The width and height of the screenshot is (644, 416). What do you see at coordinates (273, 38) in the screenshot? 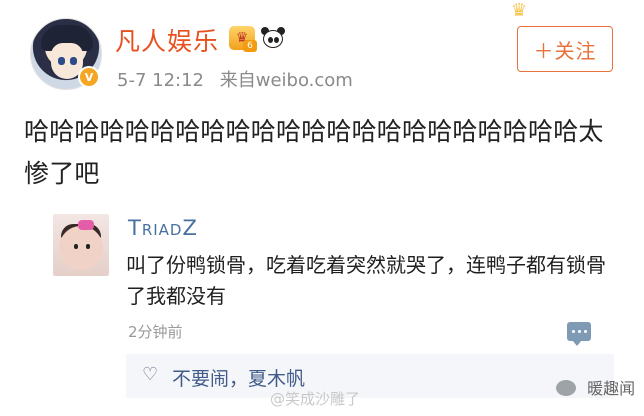
I see `panda-icon` at bounding box center [273, 38].